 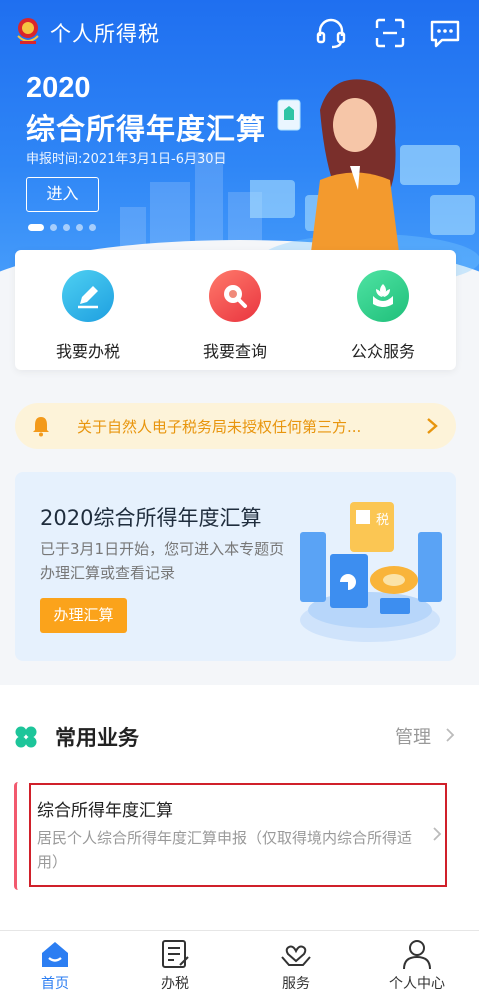 I want to click on hero-year: 2020, so click(x=58, y=88).